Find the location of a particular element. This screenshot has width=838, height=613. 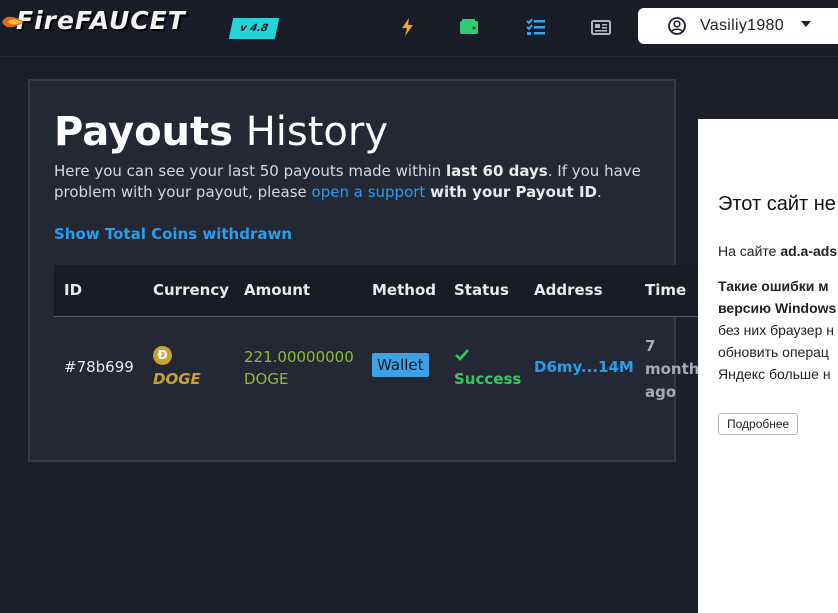

header-status: Status is located at coordinates (481, 290).